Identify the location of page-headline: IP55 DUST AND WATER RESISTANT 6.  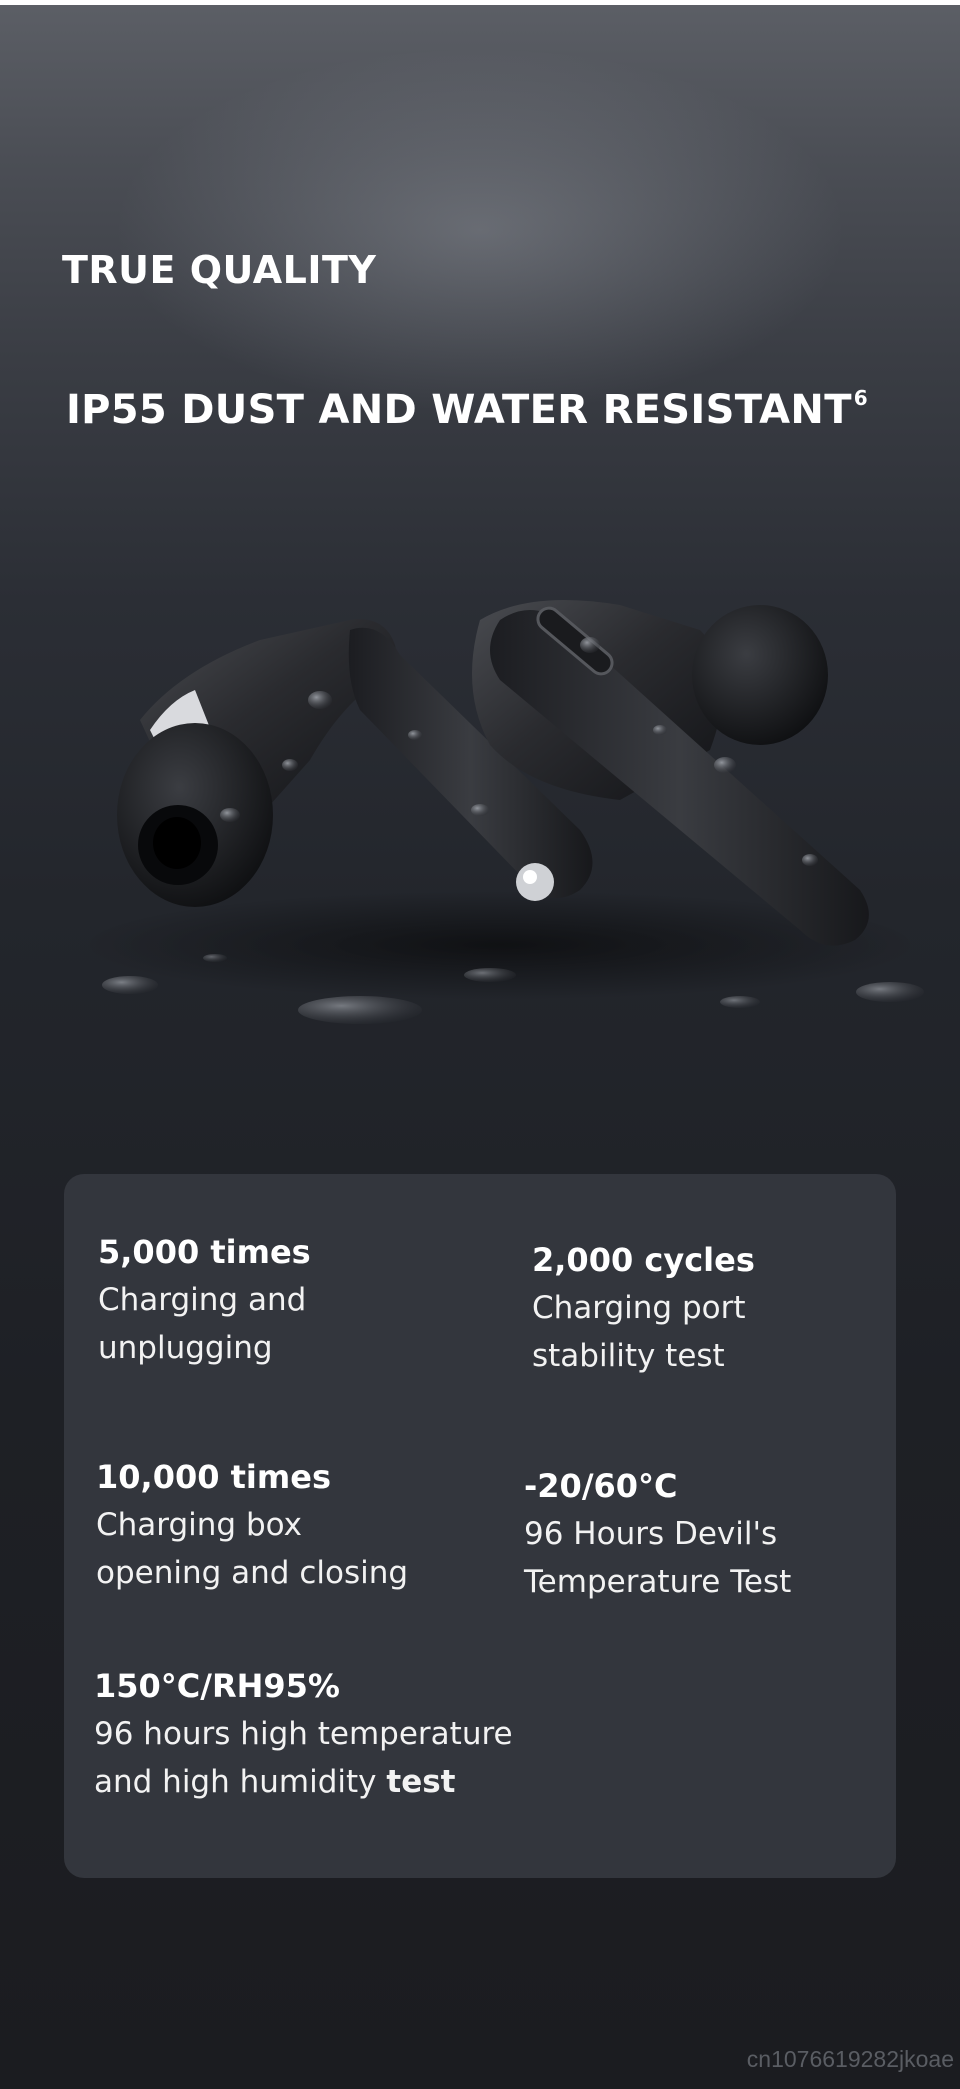
(467, 409).